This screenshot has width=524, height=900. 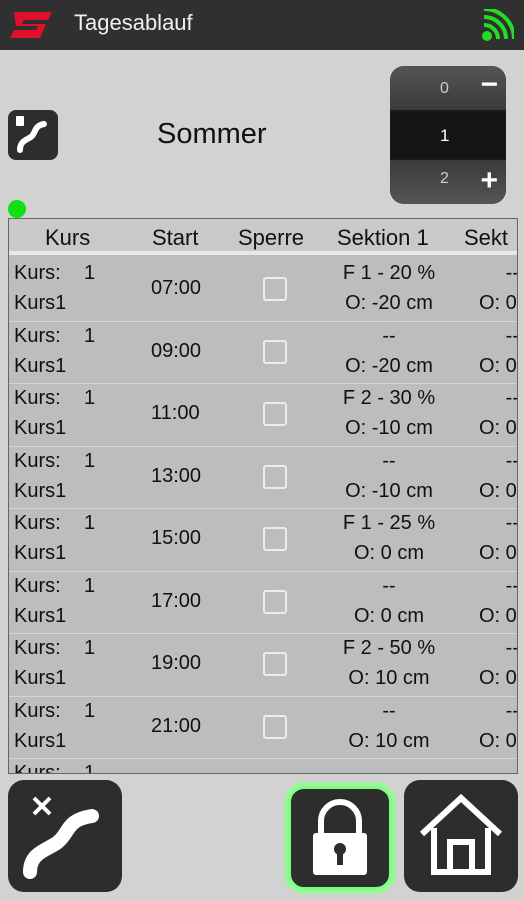 What do you see at coordinates (271, 237) in the screenshot?
I see `header-sperre: Sperre` at bounding box center [271, 237].